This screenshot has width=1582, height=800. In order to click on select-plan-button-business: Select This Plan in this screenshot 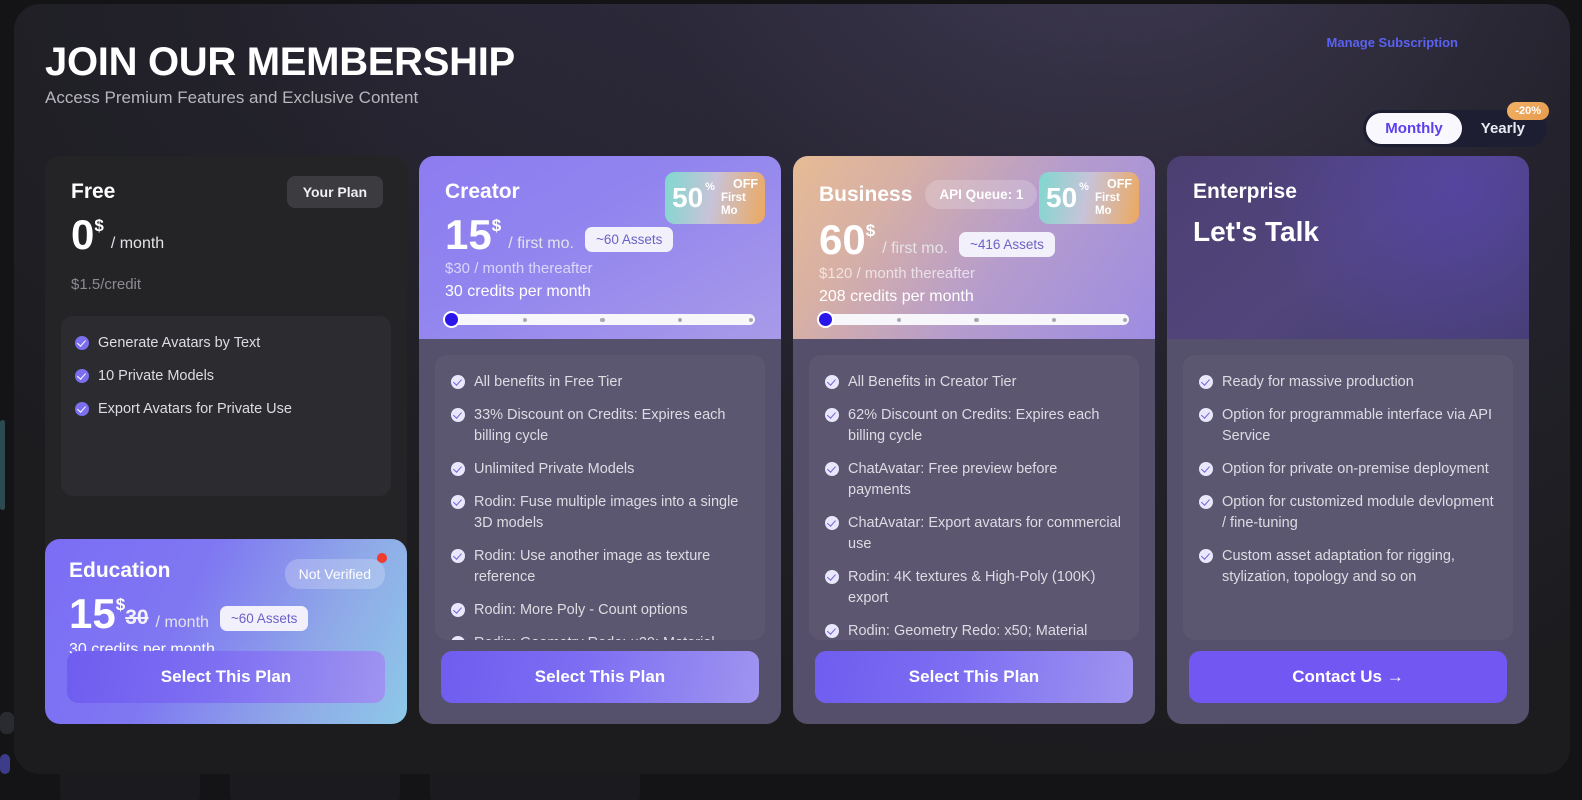, I will do `click(974, 677)`.